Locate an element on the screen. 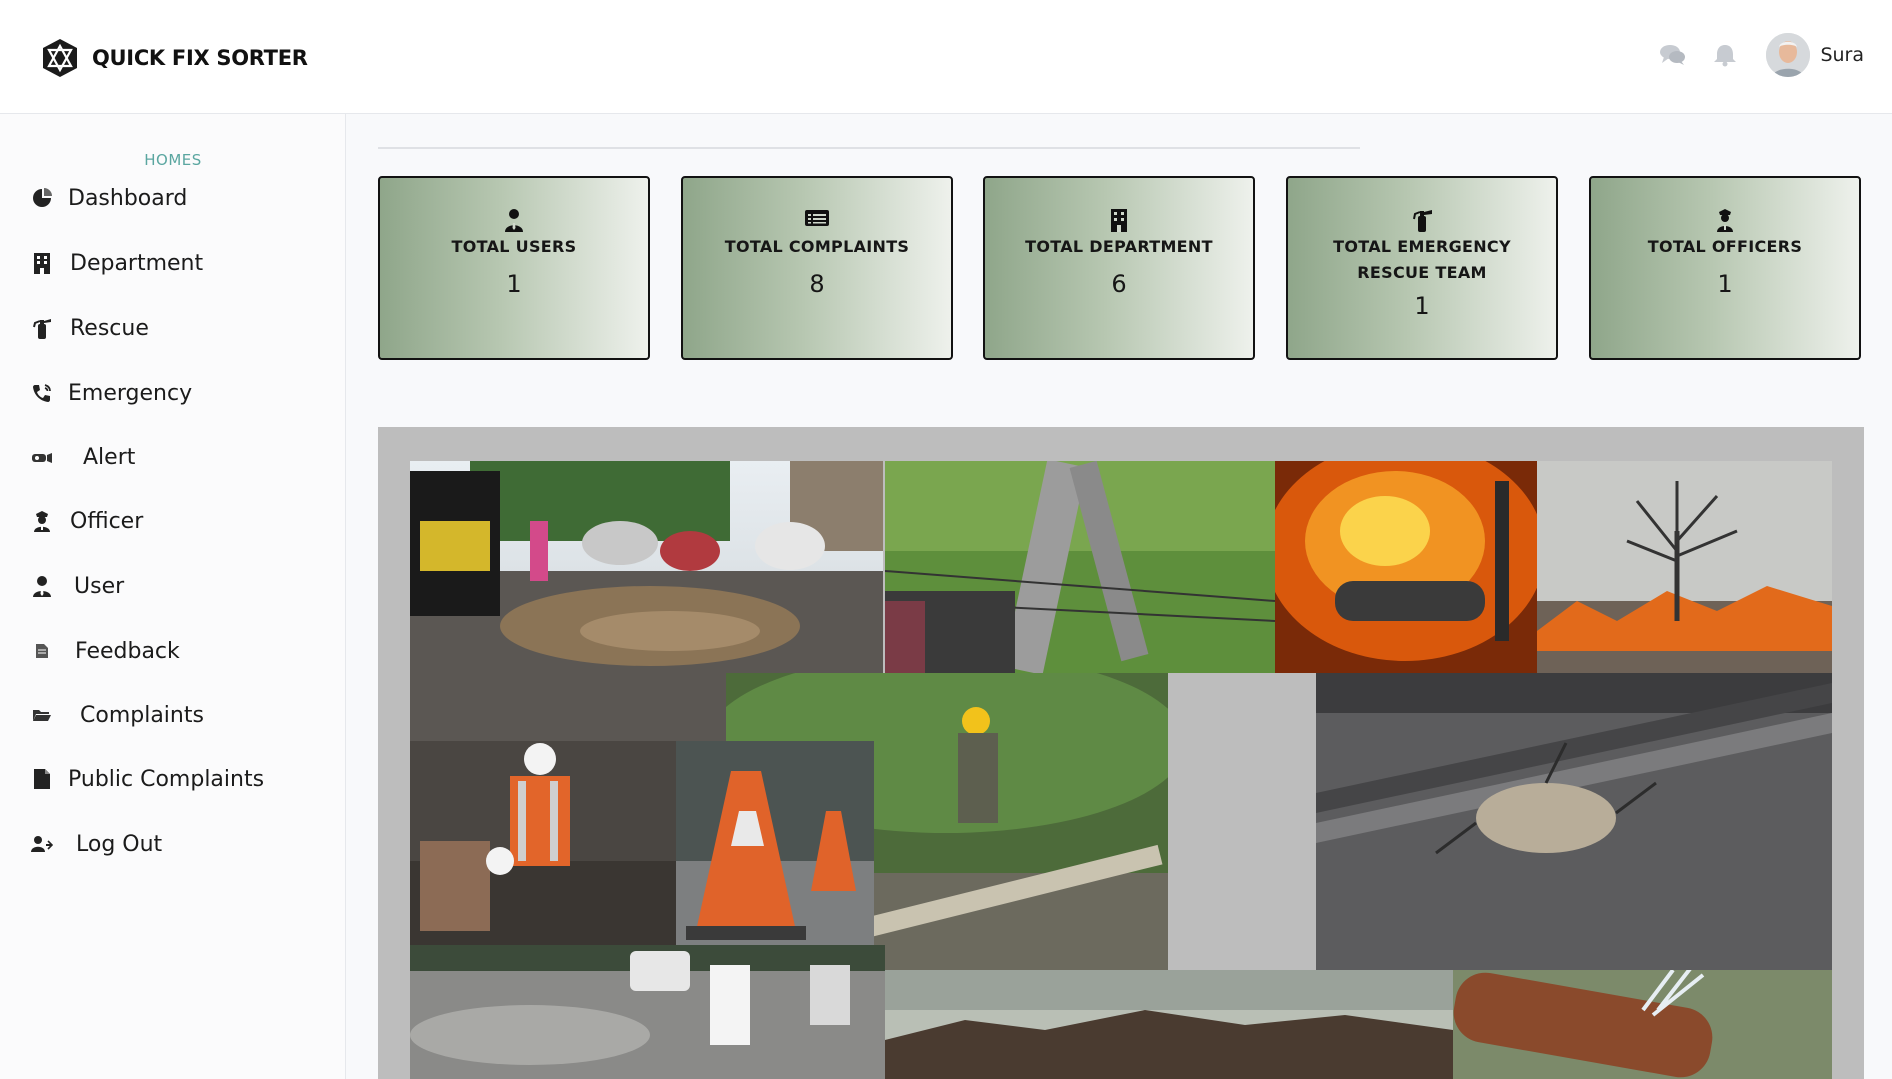 The image size is (1892, 1079). sidebar-item-log-out: Log Out is located at coordinates (96, 844).